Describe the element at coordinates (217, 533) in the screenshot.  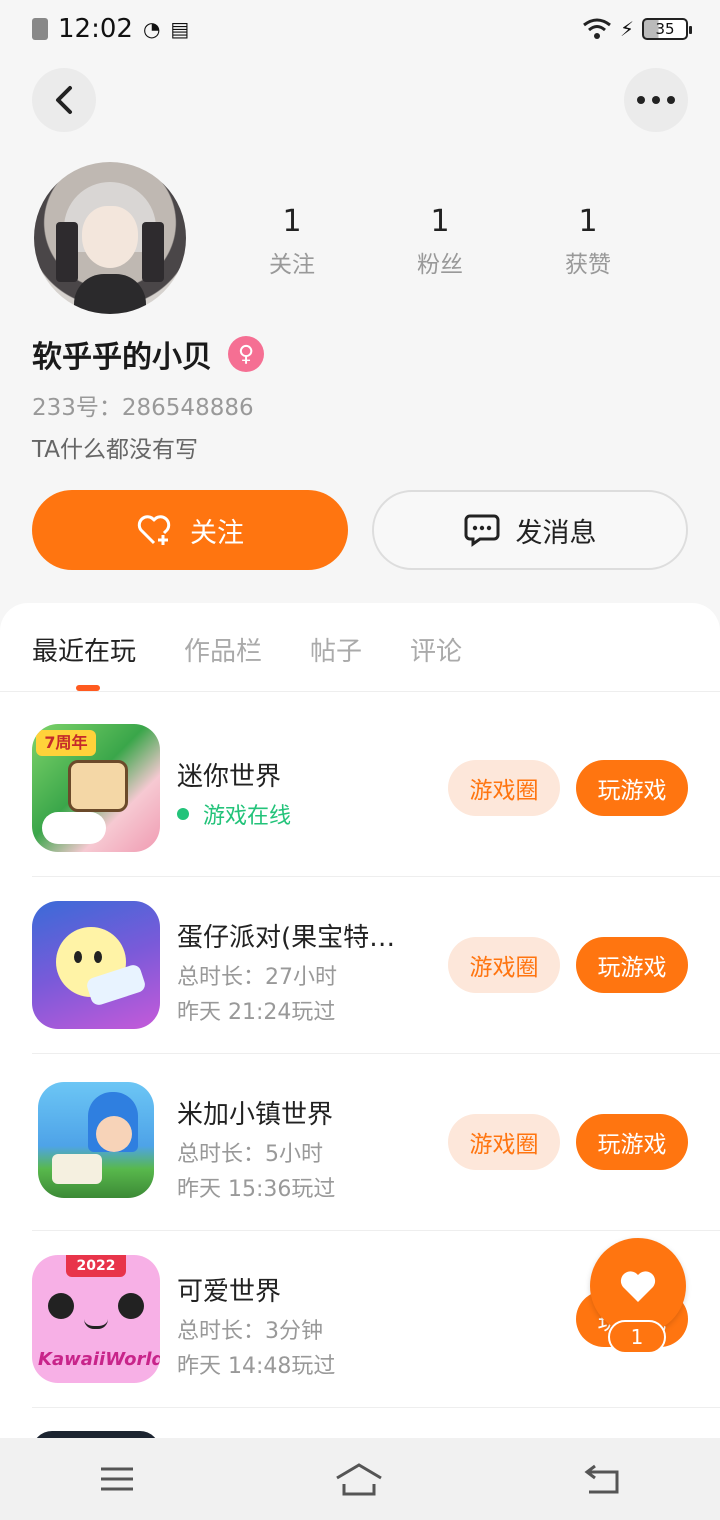
I see `follow-label: 关注` at that location.